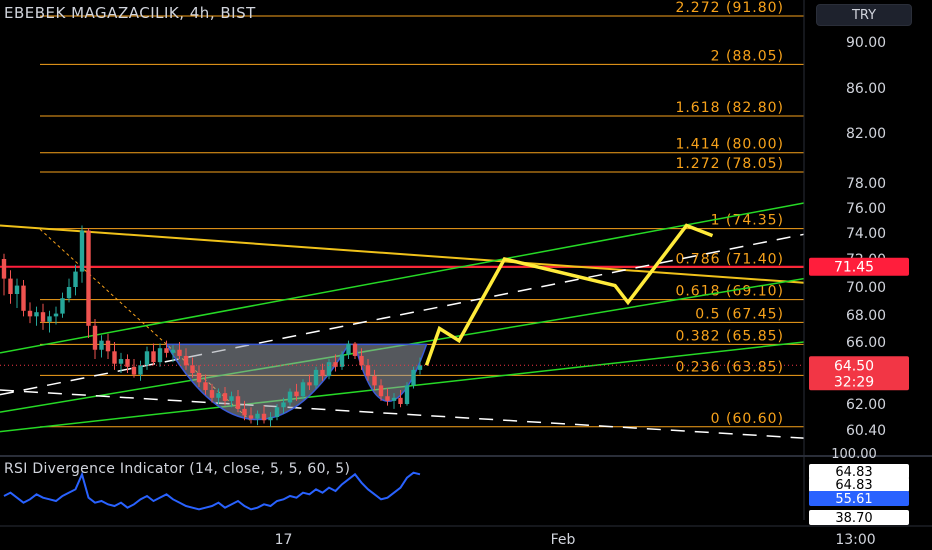  I want to click on price-tick-label: 86.00, so click(866, 89).